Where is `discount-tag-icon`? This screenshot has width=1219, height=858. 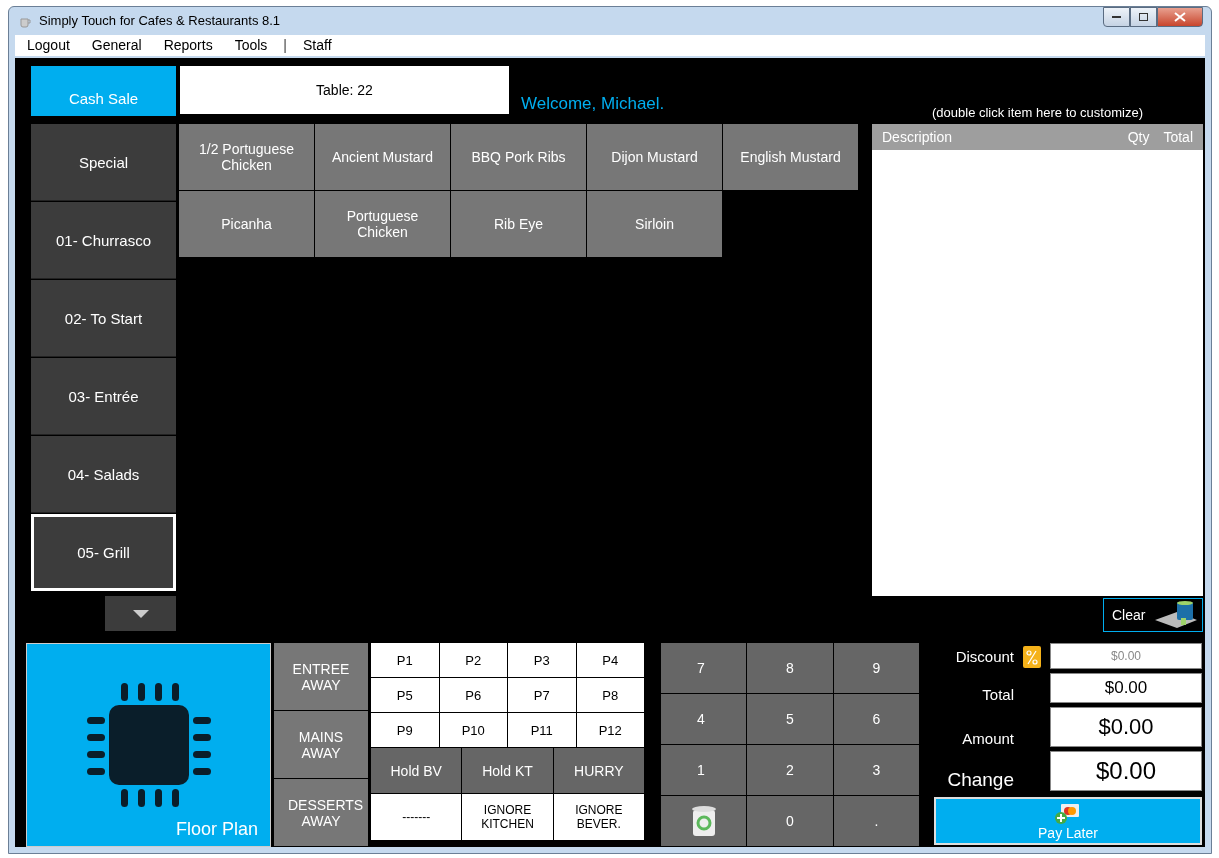
discount-tag-icon is located at coordinates (1032, 656).